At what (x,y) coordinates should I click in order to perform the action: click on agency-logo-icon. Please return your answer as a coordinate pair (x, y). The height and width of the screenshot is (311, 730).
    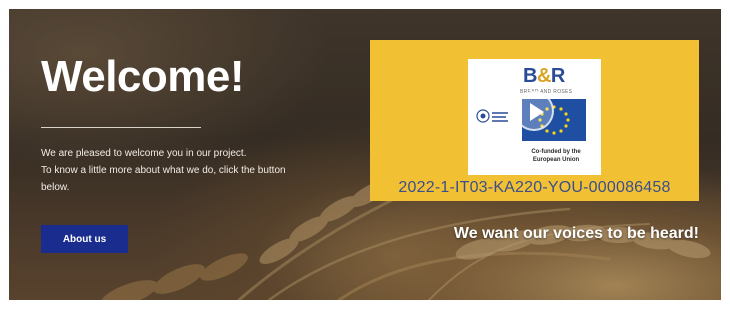
    Looking at the image, I should click on (492, 116).